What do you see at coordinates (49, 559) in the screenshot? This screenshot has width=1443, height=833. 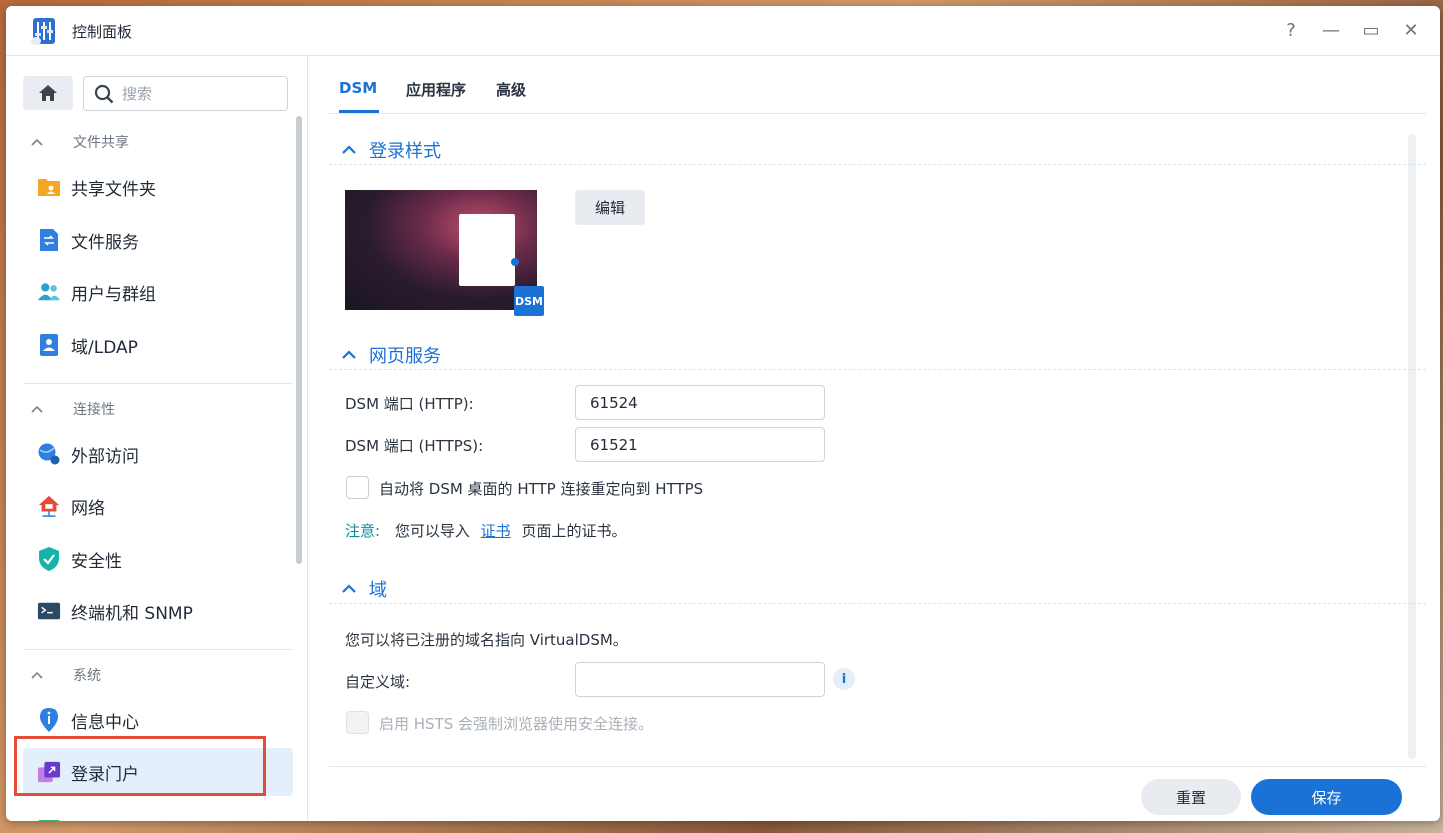 I see `shield-icon` at bounding box center [49, 559].